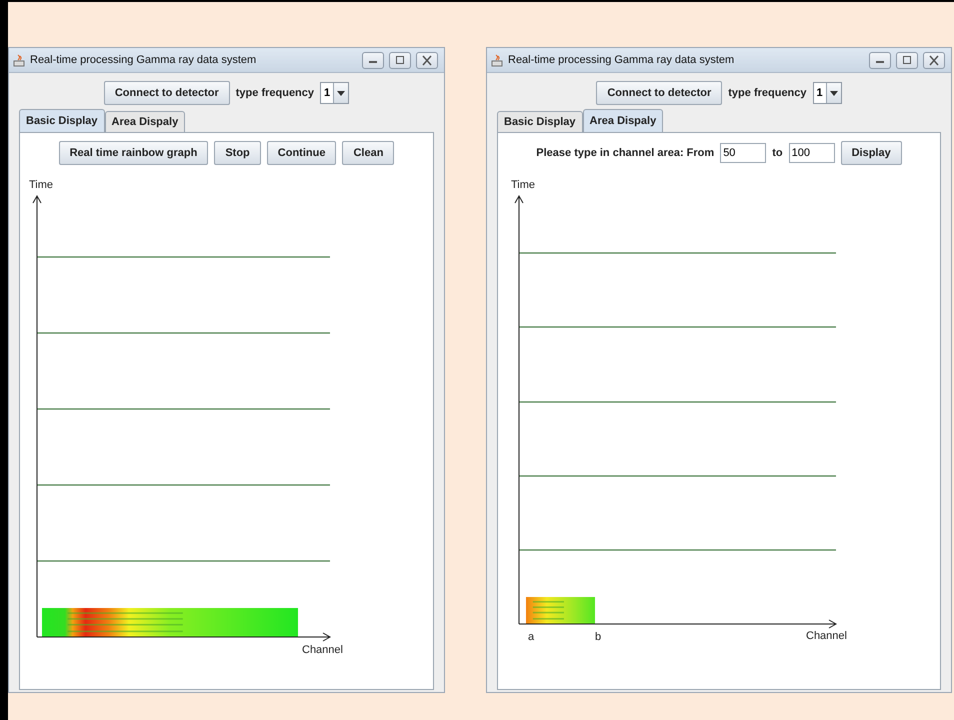  What do you see at coordinates (133, 153) in the screenshot?
I see `toolbar-button: Real time rainbow graph` at bounding box center [133, 153].